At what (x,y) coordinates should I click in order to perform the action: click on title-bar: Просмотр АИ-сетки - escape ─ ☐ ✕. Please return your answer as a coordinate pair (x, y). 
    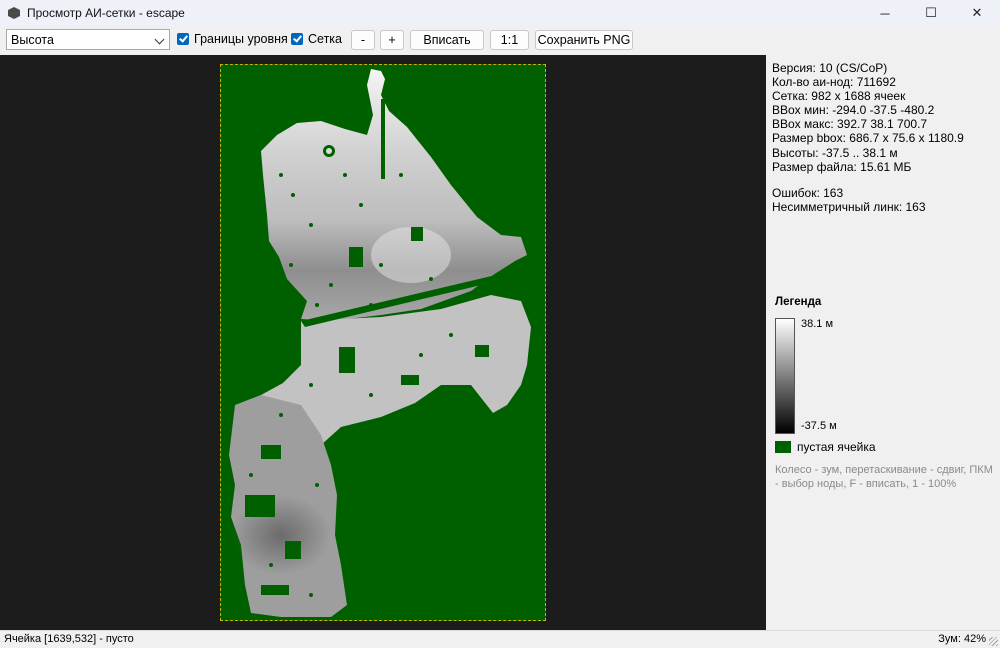
    Looking at the image, I should click on (500, 13).